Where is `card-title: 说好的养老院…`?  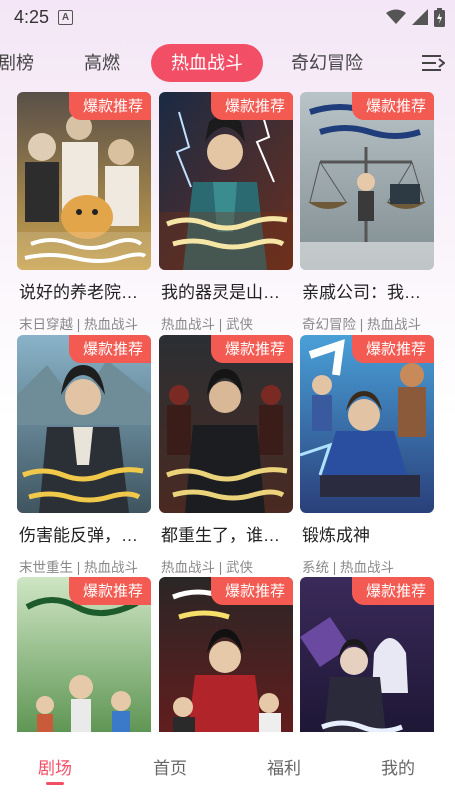
card-title: 说好的养老院… is located at coordinates (78, 292).